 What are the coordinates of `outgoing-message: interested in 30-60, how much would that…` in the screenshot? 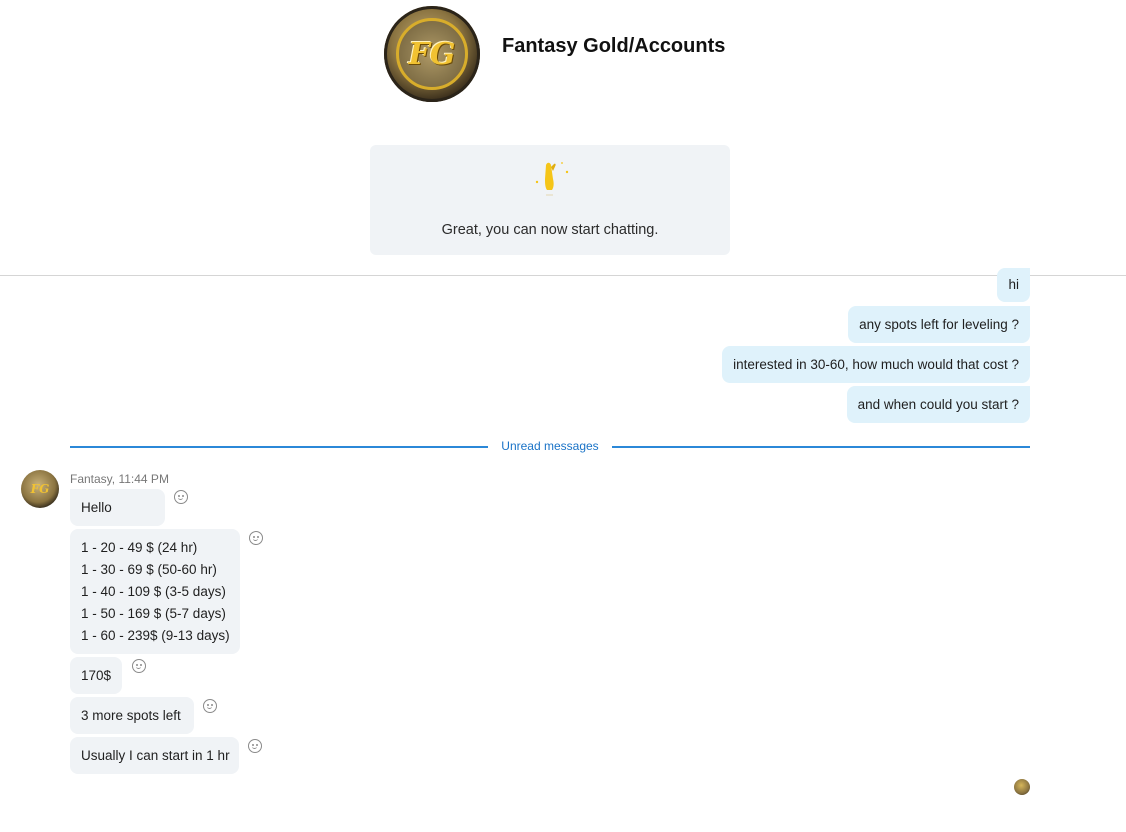 It's located at (876, 364).